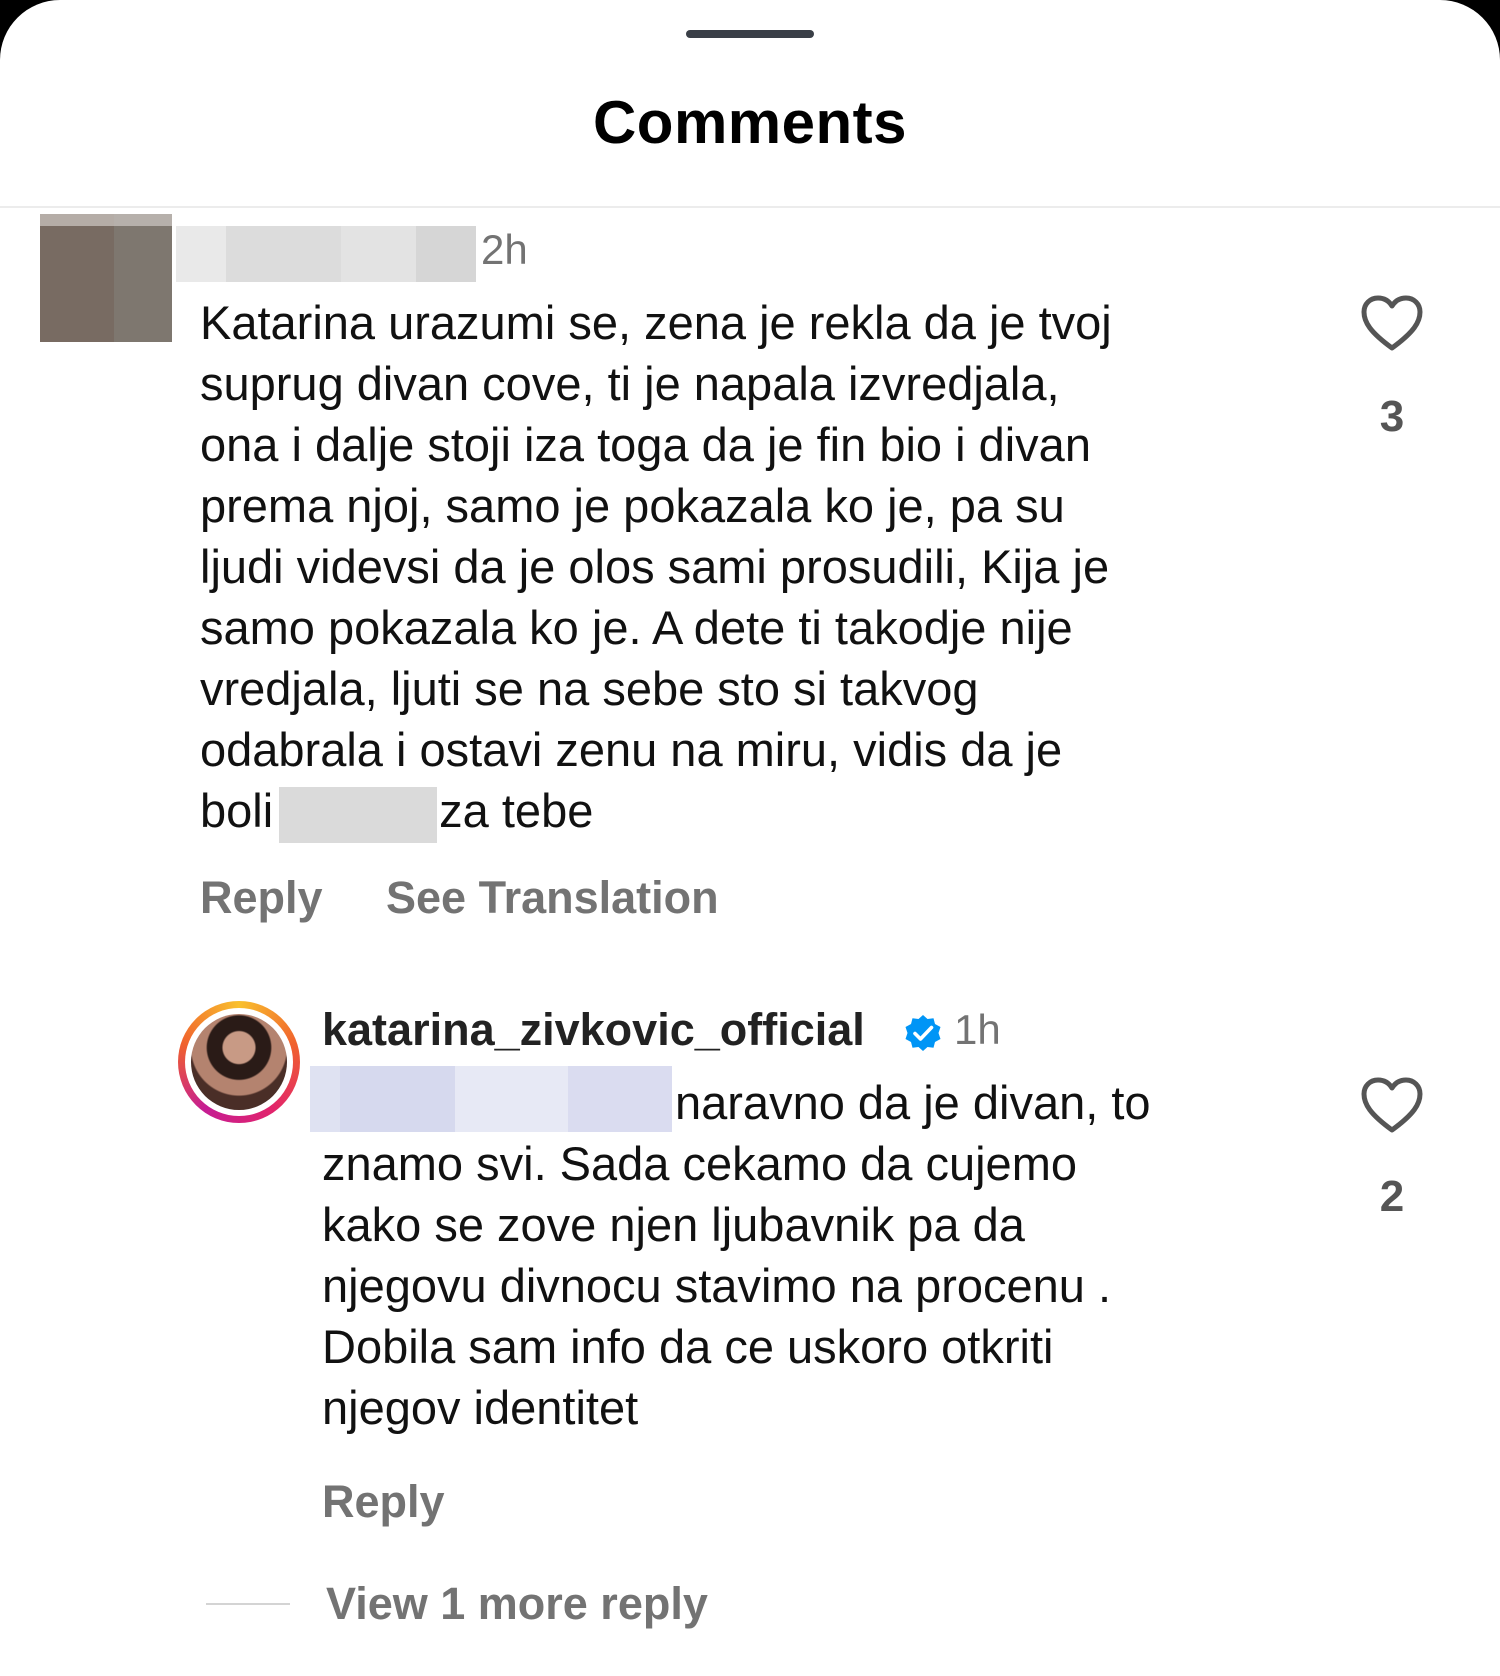 The height and width of the screenshot is (1676, 1500). I want to click on story-ring-avatar, so click(239, 1062).